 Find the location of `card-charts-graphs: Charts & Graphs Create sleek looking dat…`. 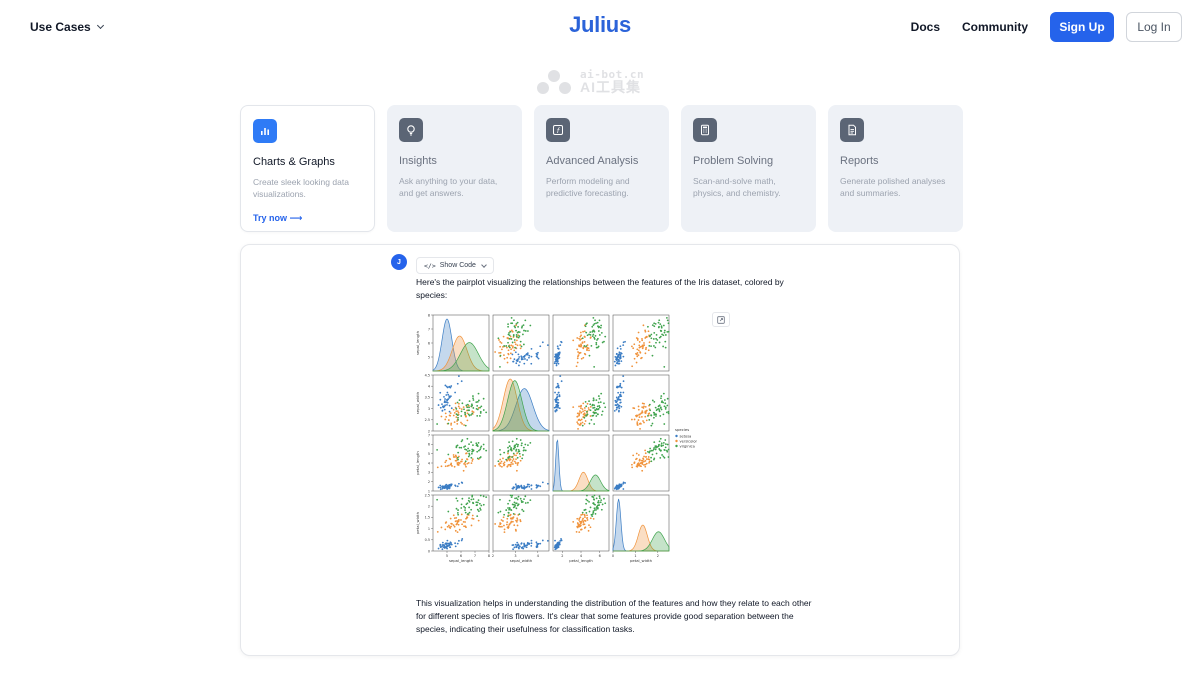

card-charts-graphs: Charts & Graphs Create sleek looking dat… is located at coordinates (307, 168).